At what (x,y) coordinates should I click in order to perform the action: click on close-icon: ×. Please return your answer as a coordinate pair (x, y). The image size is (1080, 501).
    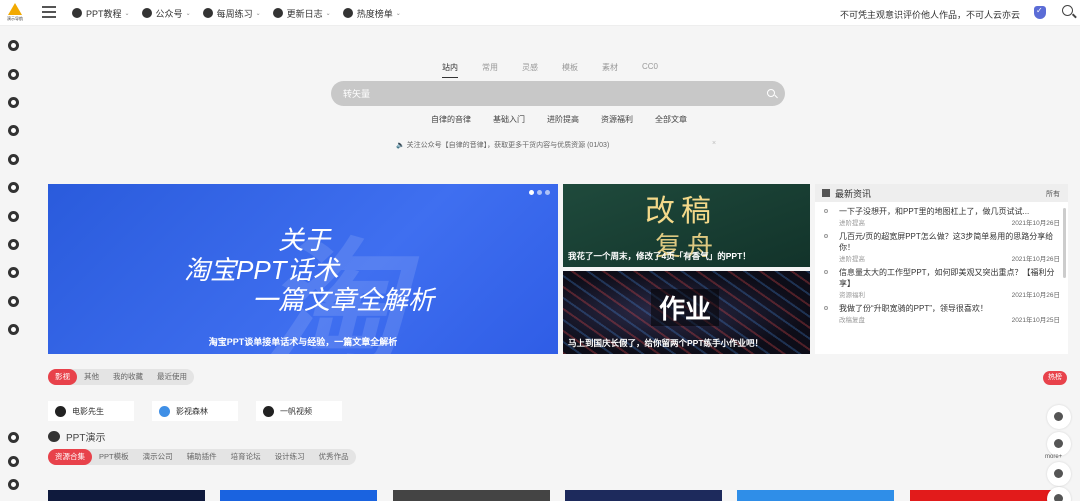
    Looking at the image, I should click on (714, 143).